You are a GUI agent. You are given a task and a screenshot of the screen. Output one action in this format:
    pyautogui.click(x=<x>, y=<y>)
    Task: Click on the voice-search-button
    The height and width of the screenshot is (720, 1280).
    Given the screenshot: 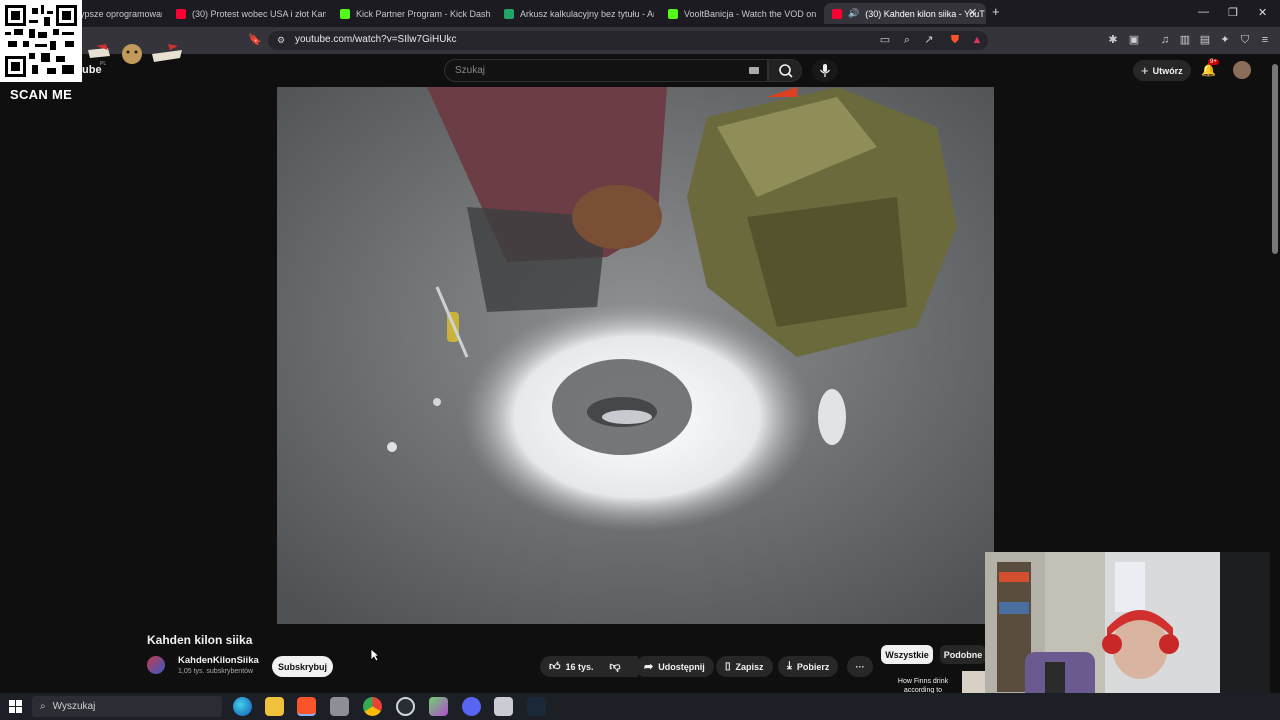 What is the action you would take?
    pyautogui.click(x=825, y=70)
    